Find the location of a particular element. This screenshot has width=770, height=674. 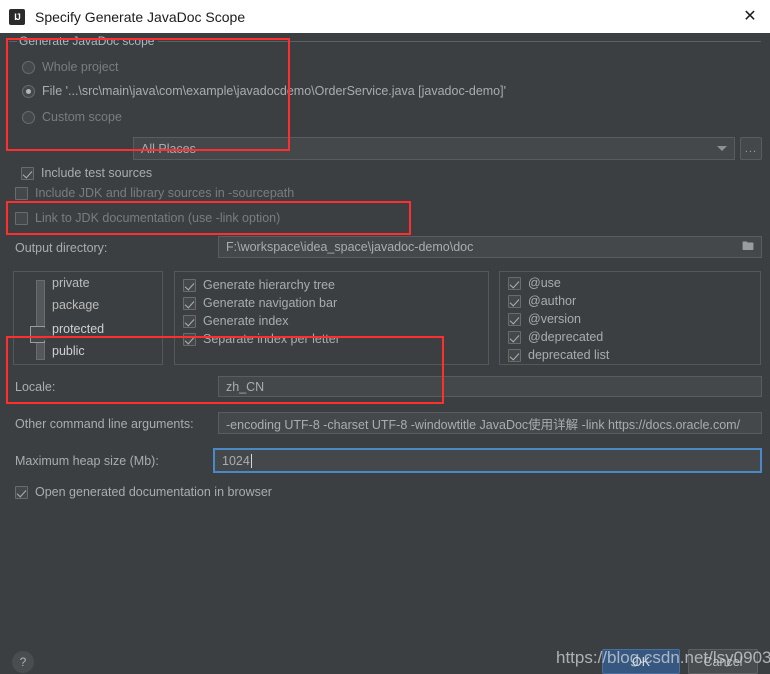

radio-custom-scope: Custom scope is located at coordinates (72, 117).